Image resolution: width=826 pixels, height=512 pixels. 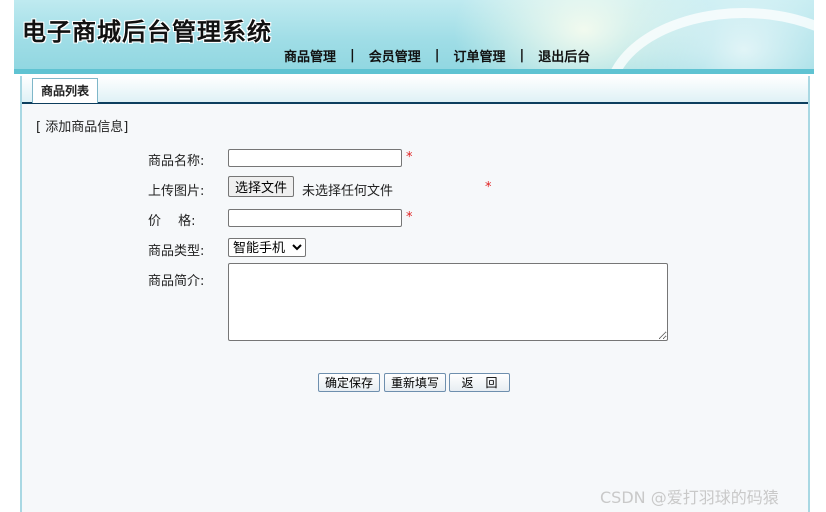 I want to click on product-intro-label: 商品简介:, so click(x=176, y=281).